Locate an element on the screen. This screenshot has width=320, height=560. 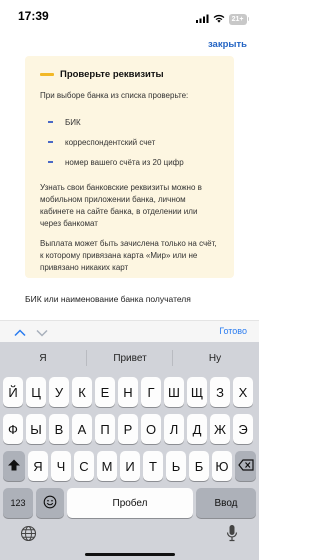
emoji-icon is located at coordinates (50, 503).